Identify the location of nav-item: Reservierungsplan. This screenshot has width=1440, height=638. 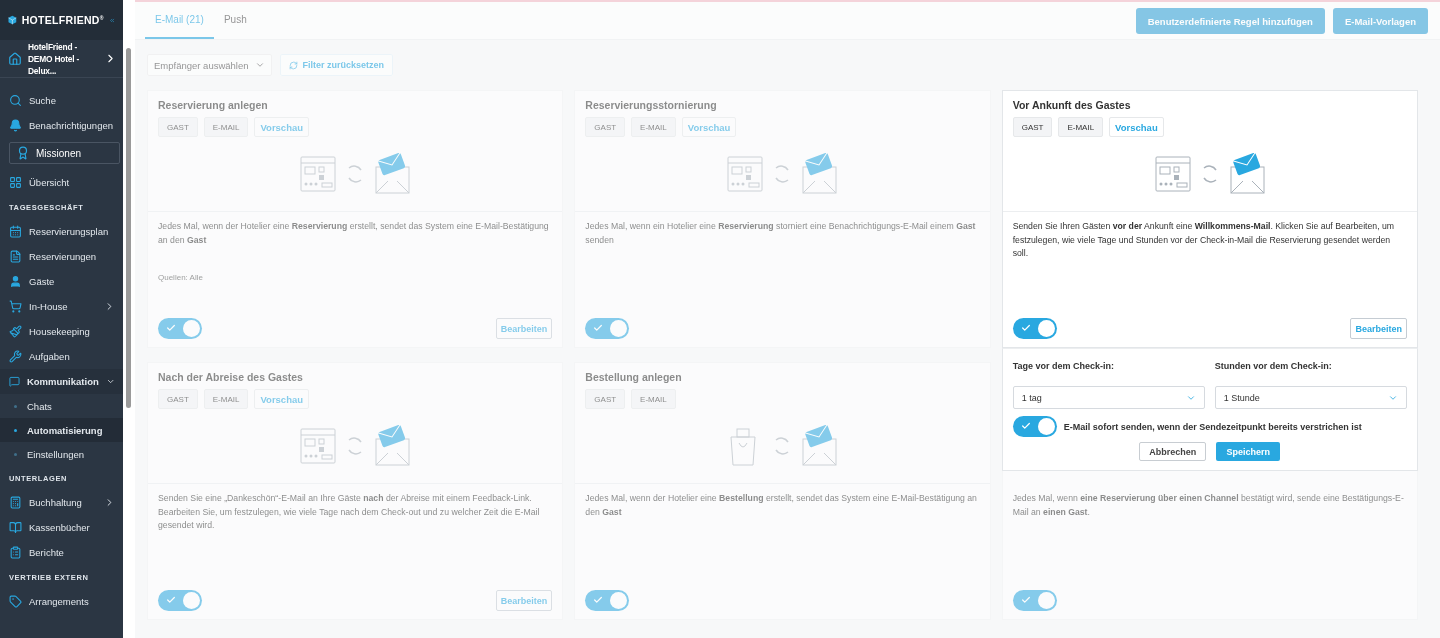
(61, 231).